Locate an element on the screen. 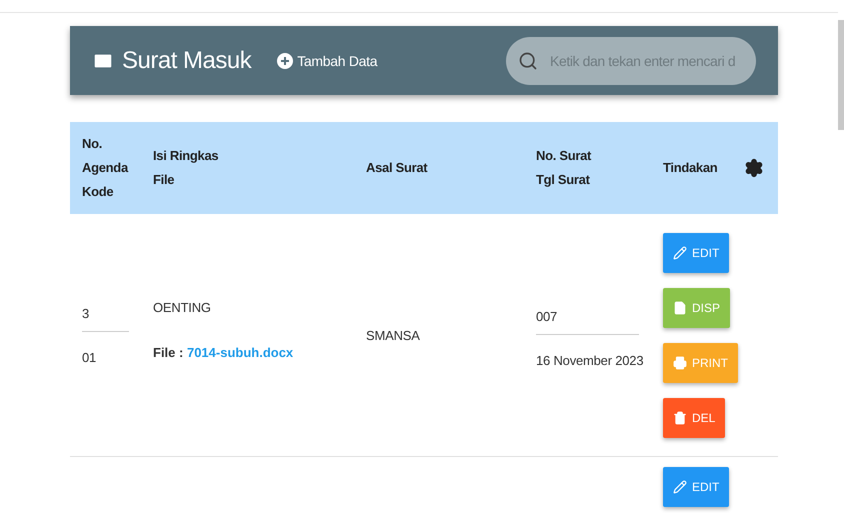  letter-number: 007 is located at coordinates (547, 316).